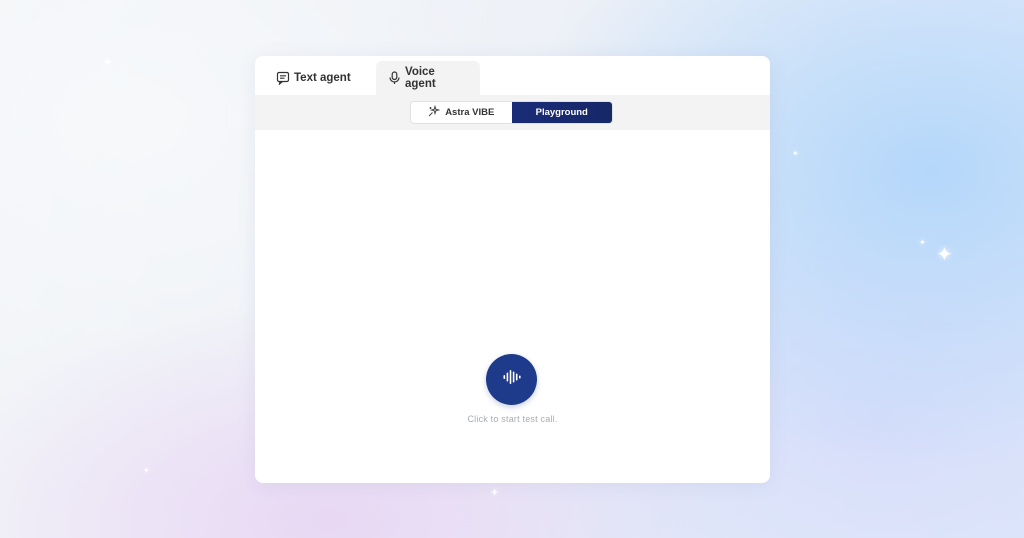  What do you see at coordinates (394, 78) in the screenshot?
I see `microphone-icon` at bounding box center [394, 78].